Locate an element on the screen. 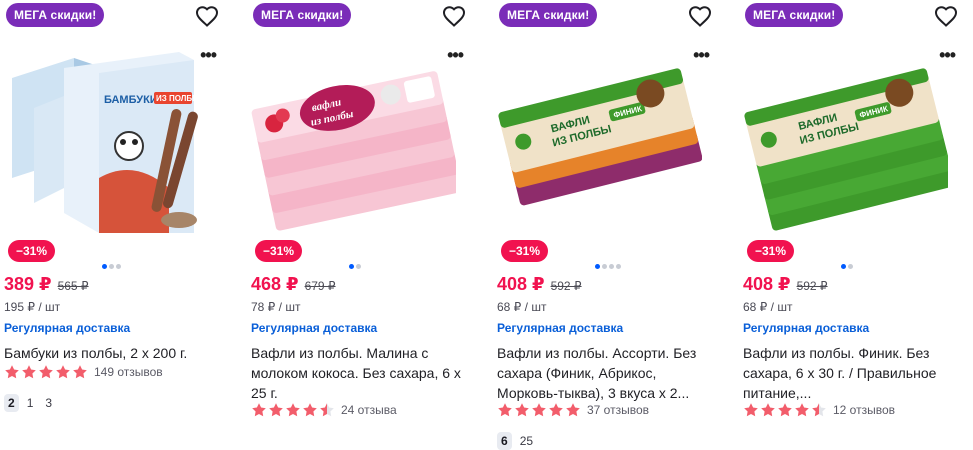  assorted-wafer-package-image: ВАФЛИ ИЗ ПОЛБЫ ФИНИК is located at coordinates (599, 138).